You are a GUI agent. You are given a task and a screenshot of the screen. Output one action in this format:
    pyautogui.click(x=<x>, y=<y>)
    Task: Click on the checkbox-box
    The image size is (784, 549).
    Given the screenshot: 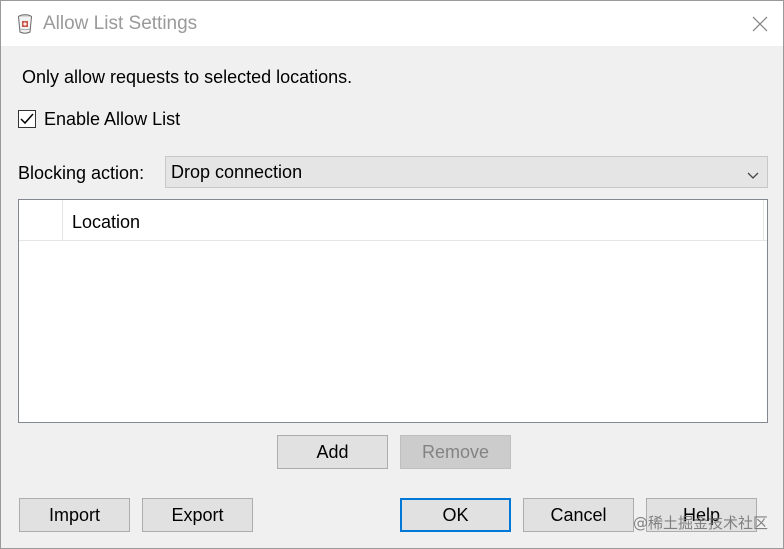 What is the action you would take?
    pyautogui.click(x=27, y=119)
    